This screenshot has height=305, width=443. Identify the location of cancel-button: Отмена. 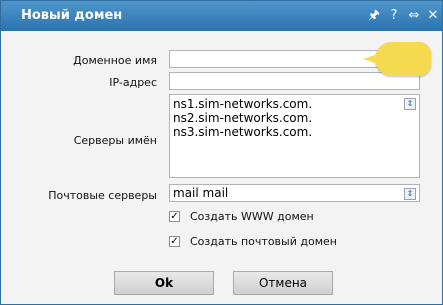
(283, 283).